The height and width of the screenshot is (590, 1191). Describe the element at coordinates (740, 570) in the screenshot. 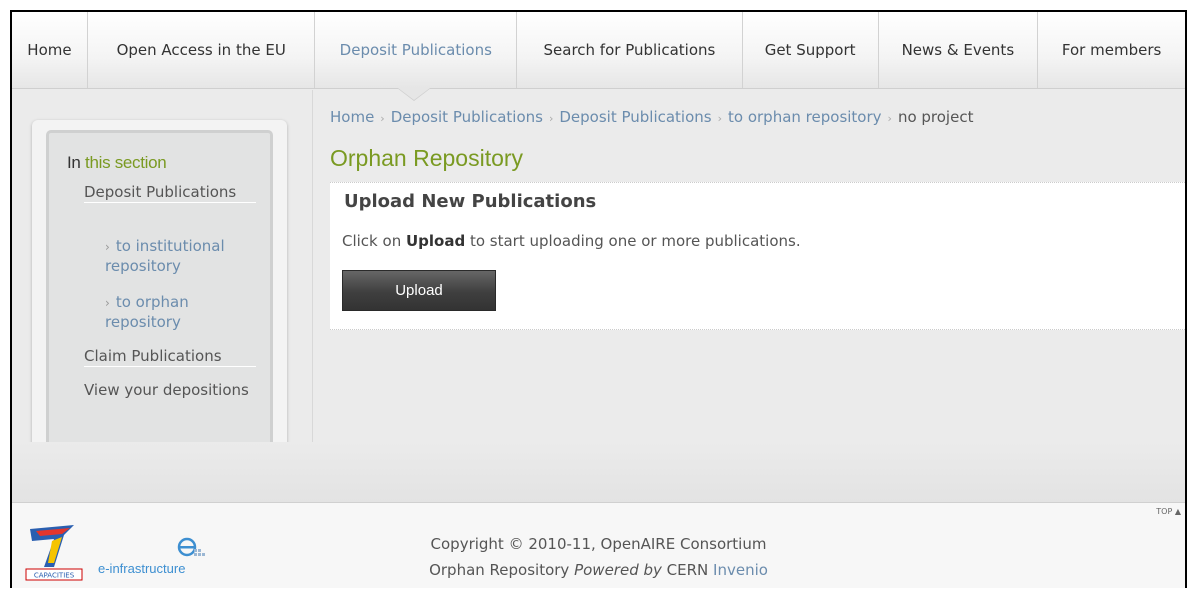

I see `invenio-link: Invenio` at that location.